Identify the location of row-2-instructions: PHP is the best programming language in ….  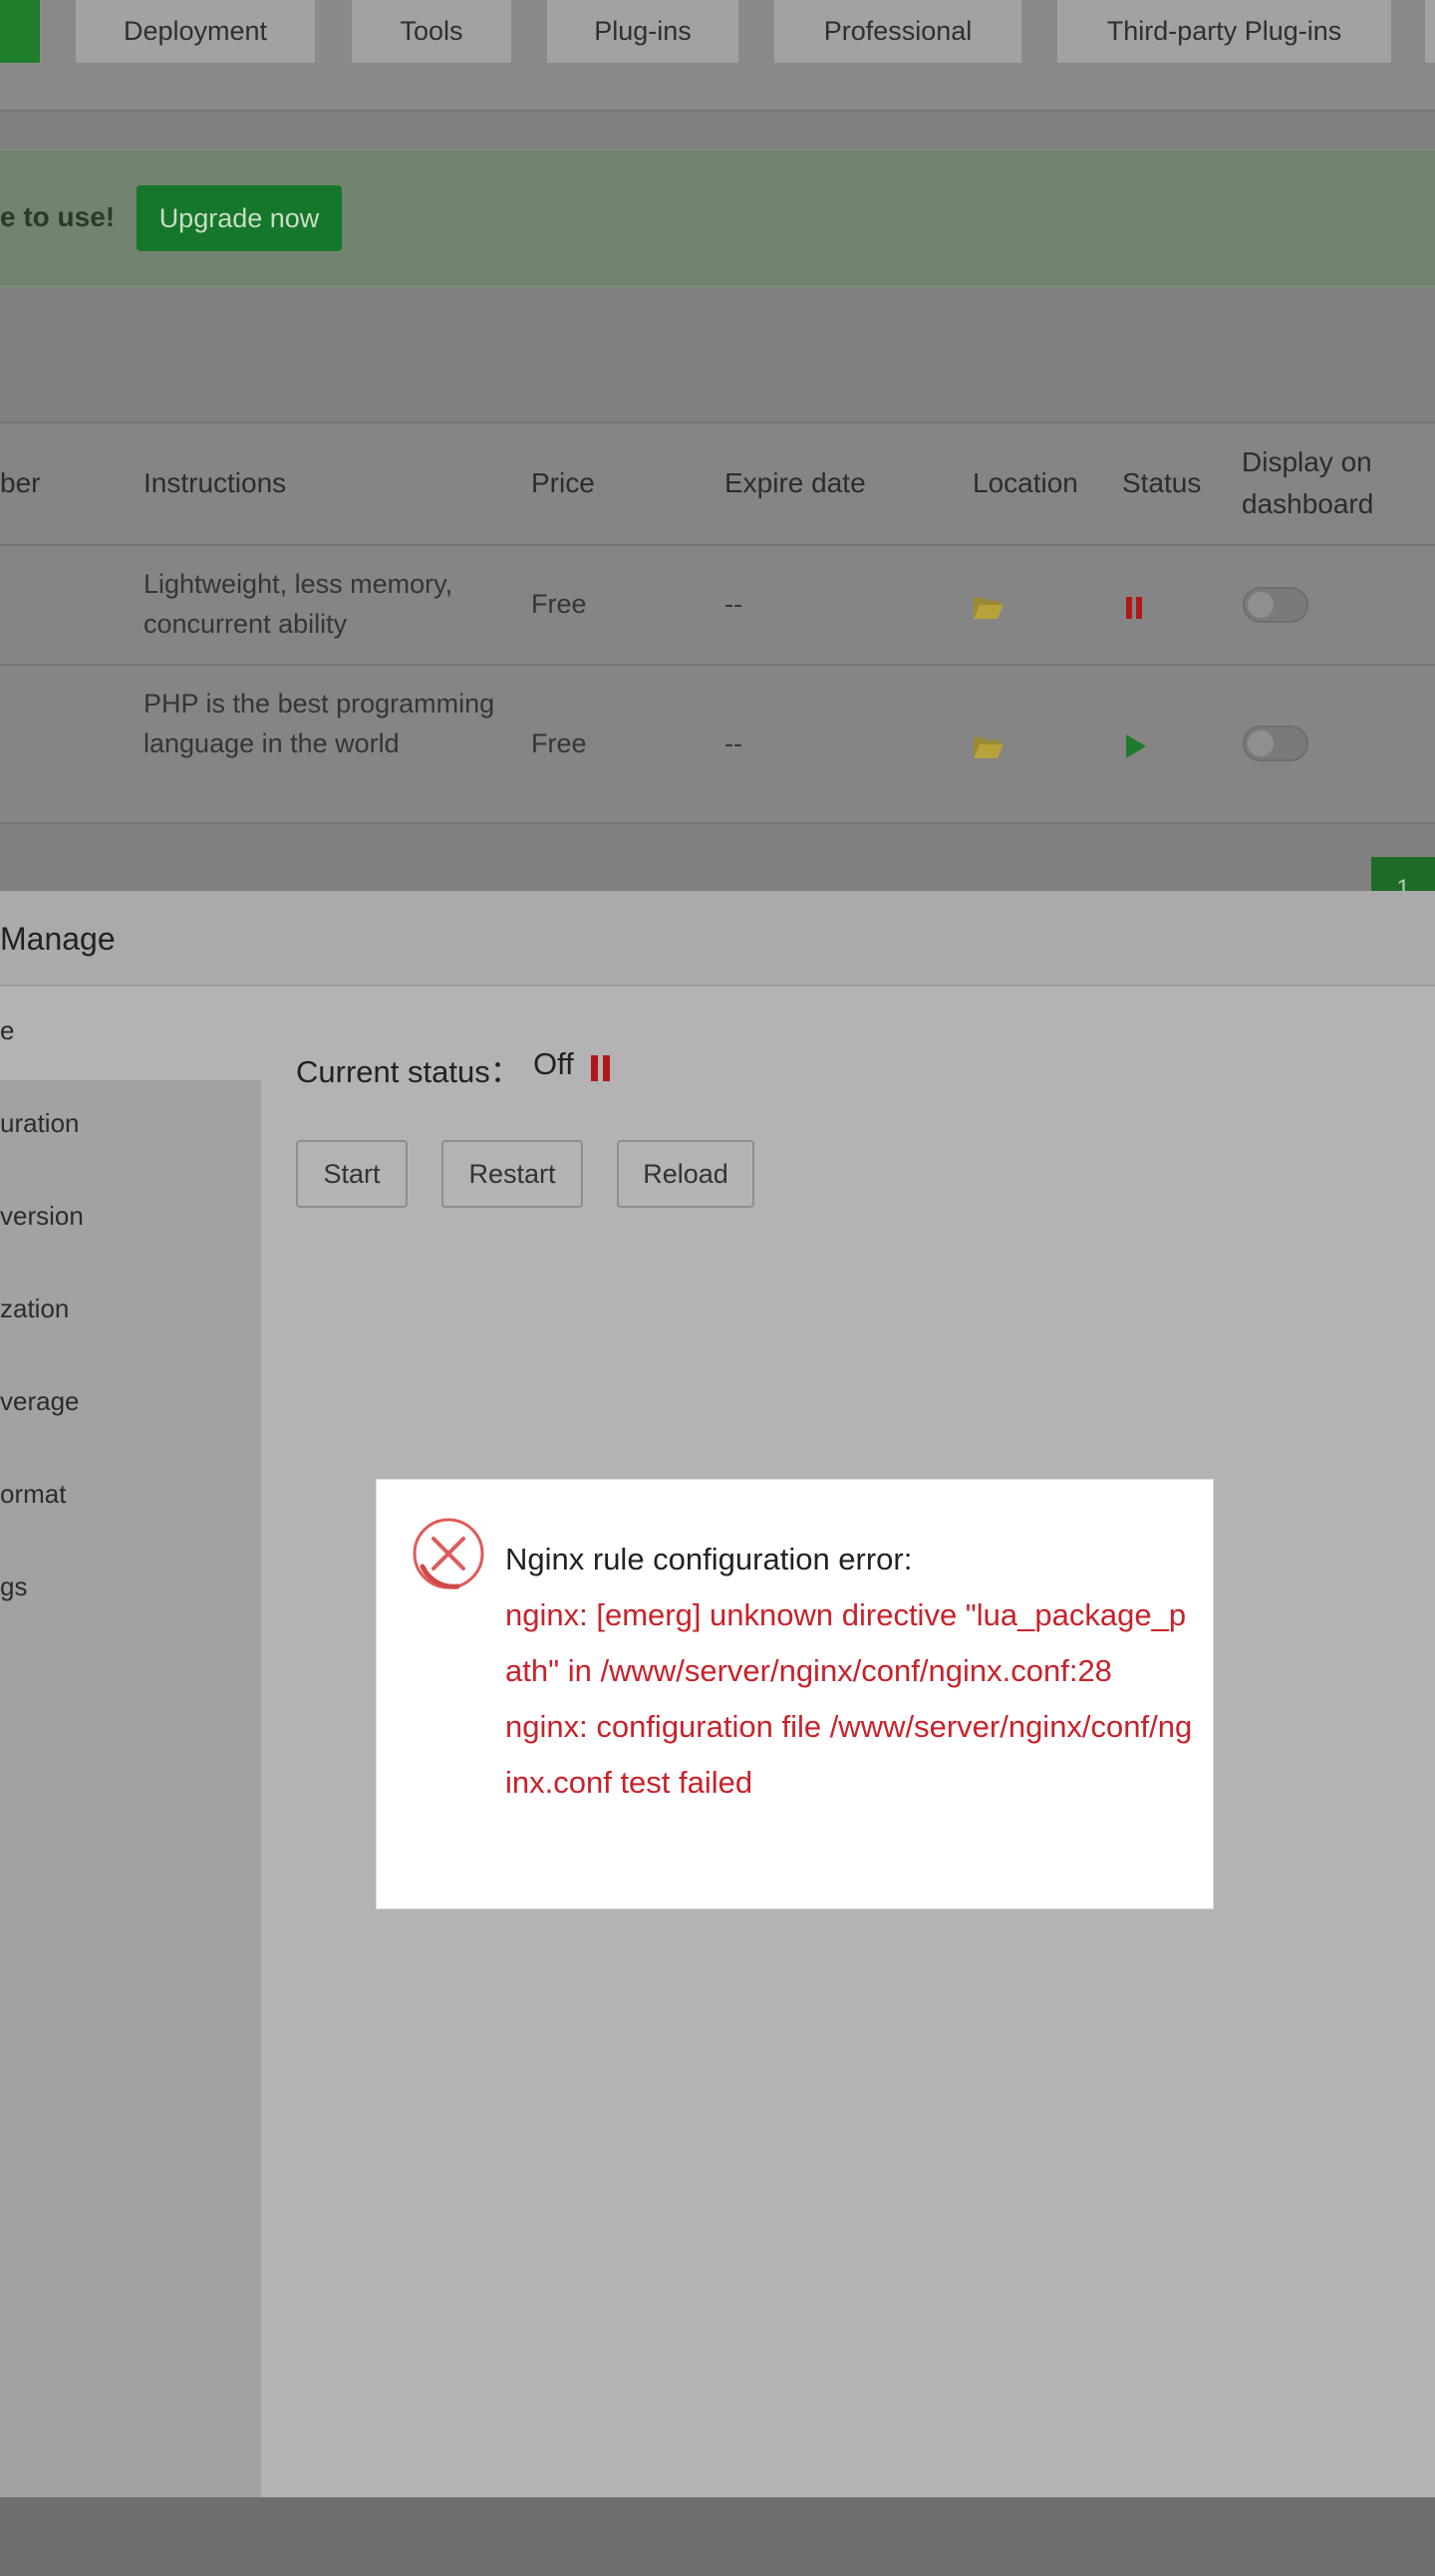
(319, 723).